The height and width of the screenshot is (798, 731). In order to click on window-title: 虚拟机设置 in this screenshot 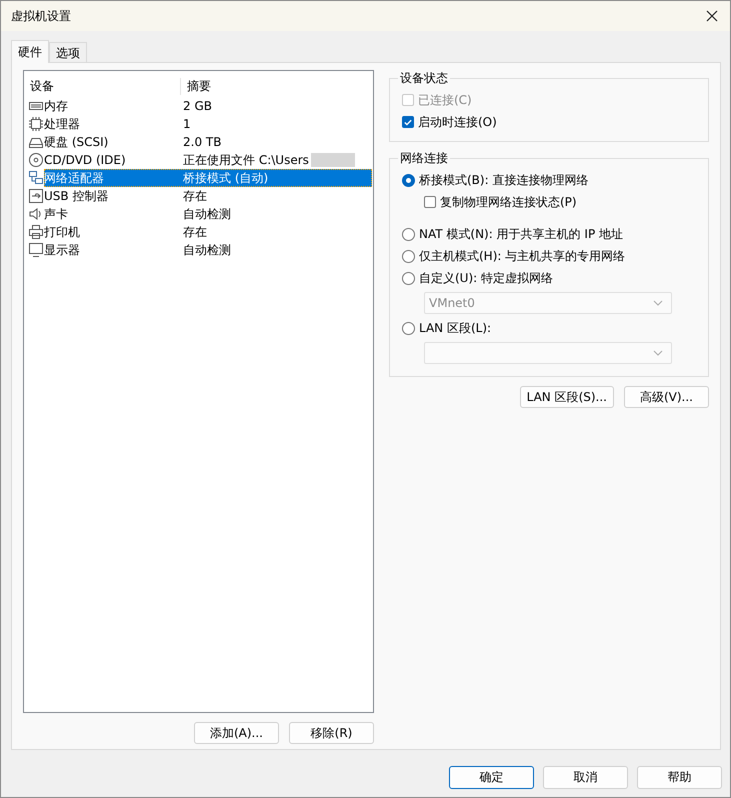, I will do `click(41, 16)`.